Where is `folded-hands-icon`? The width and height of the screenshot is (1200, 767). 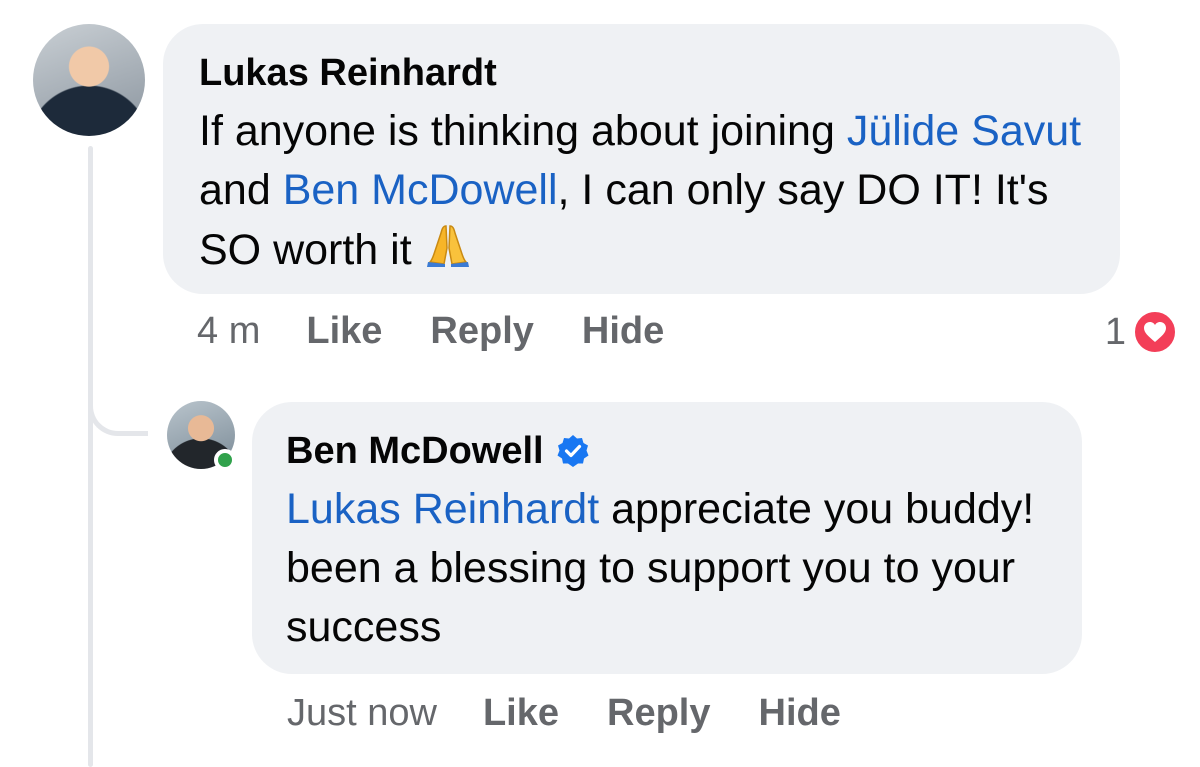 folded-hands-icon is located at coordinates (448, 252).